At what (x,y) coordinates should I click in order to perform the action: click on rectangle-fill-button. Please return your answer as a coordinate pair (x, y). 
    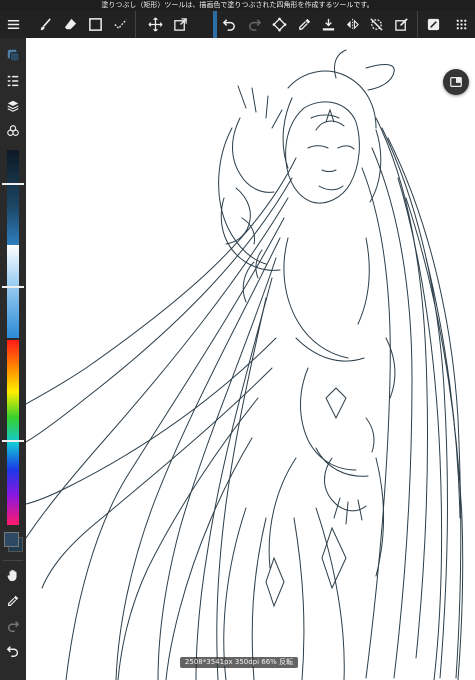
    Looking at the image, I should click on (95, 24).